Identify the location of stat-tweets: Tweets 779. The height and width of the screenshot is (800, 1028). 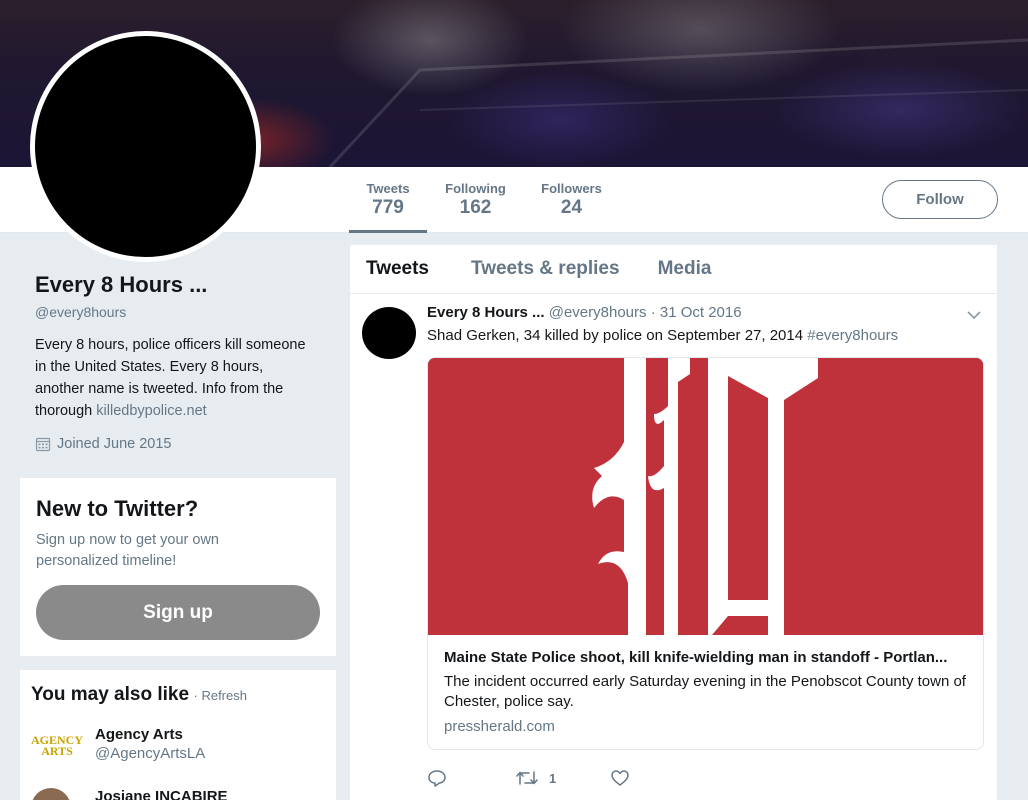
(388, 200).